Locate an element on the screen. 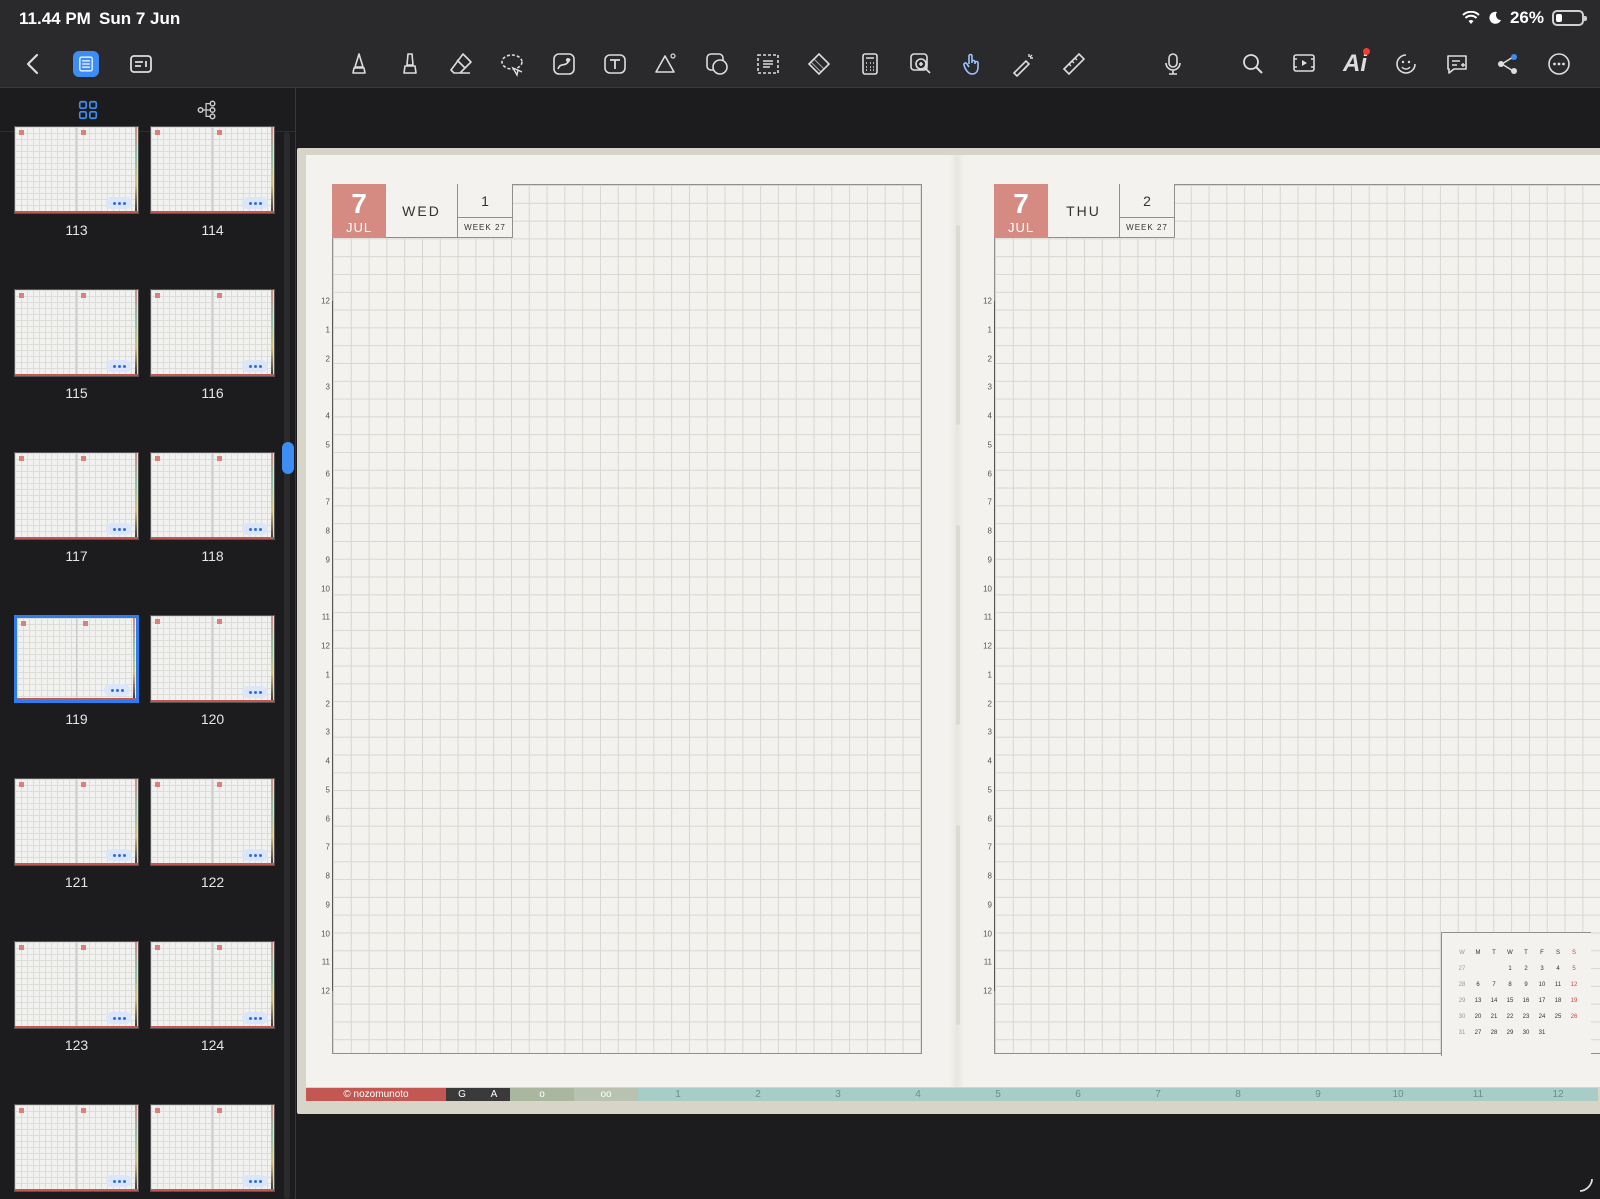 This screenshot has height=1199, width=1600. zoom-window-icon is located at coordinates (921, 64).